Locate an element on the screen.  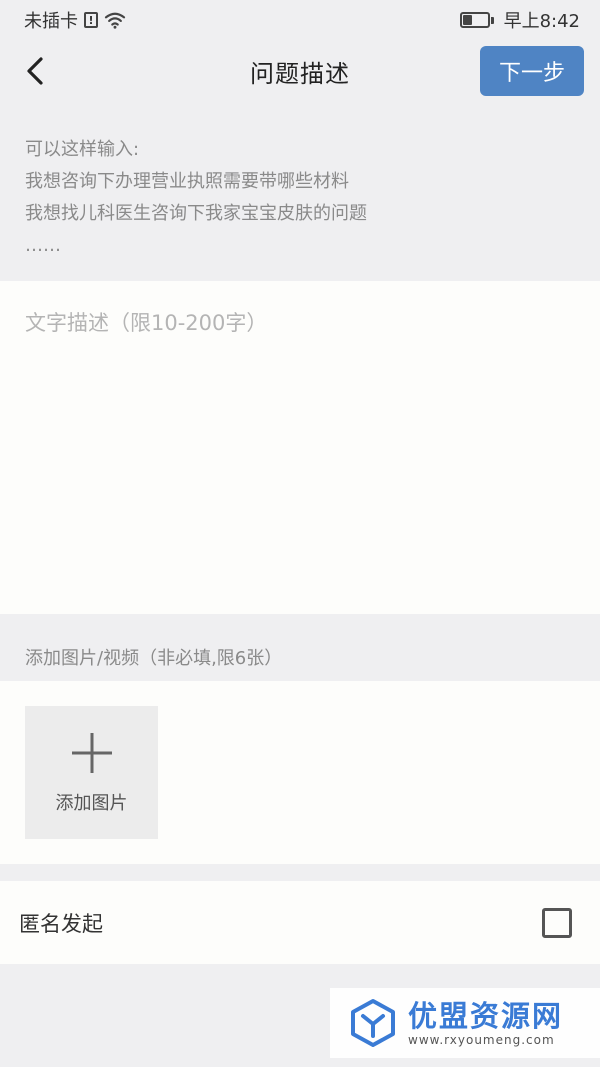
status-right: 早上8:42 is located at coordinates (519, 20).